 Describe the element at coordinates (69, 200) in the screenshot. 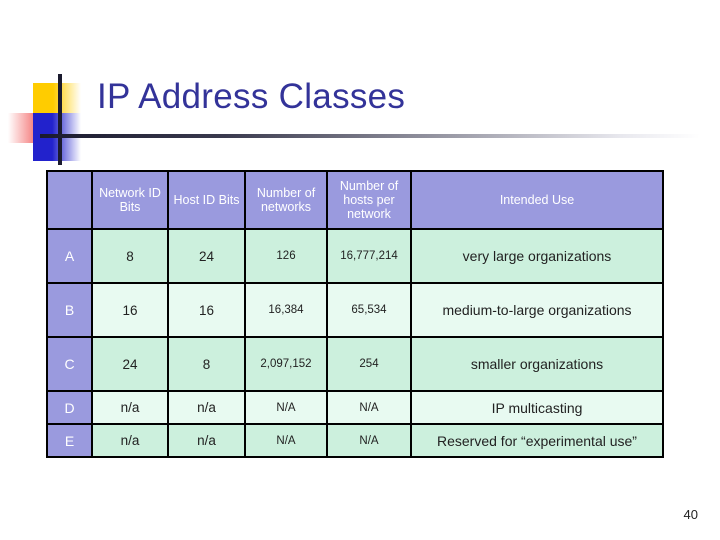

I see `column-header-class` at that location.